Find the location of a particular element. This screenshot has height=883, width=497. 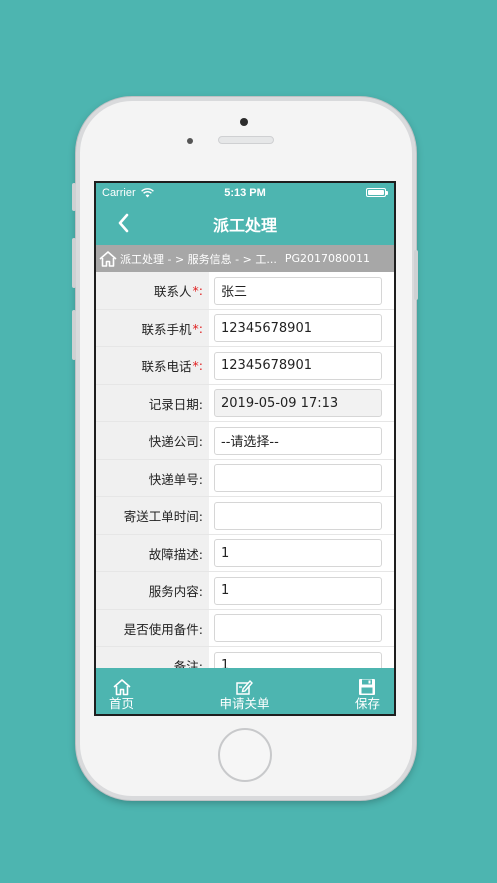

field-input: 张三 is located at coordinates (298, 290).